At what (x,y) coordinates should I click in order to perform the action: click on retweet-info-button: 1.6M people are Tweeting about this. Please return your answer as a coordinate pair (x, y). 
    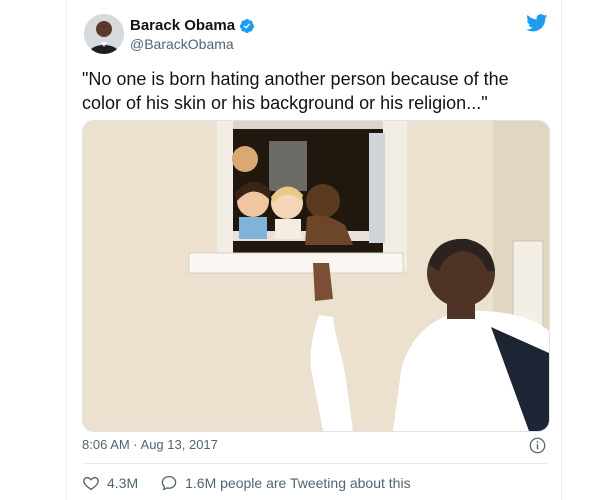
    Looking at the image, I should click on (285, 483).